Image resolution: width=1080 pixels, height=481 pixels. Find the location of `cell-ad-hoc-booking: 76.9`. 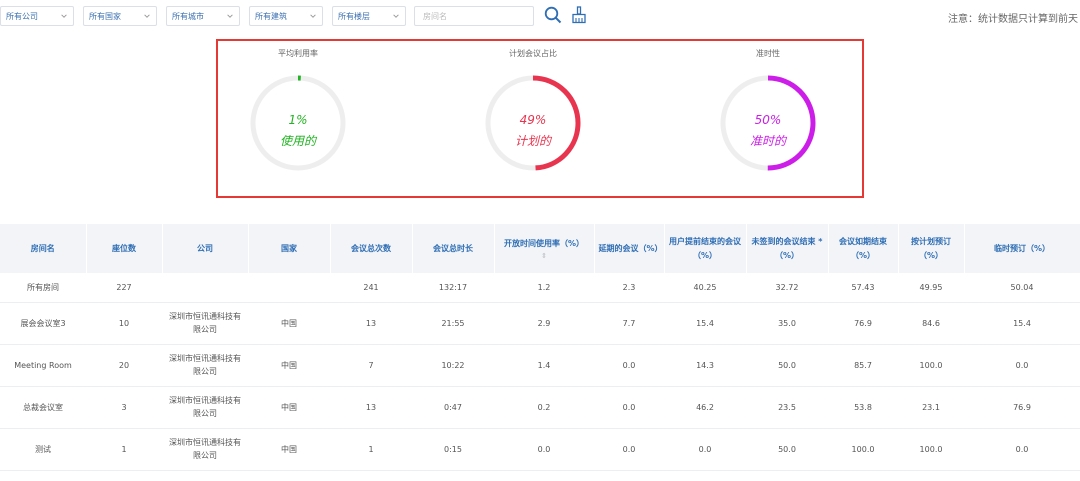

cell-ad-hoc-booking: 76.9 is located at coordinates (1022, 407).